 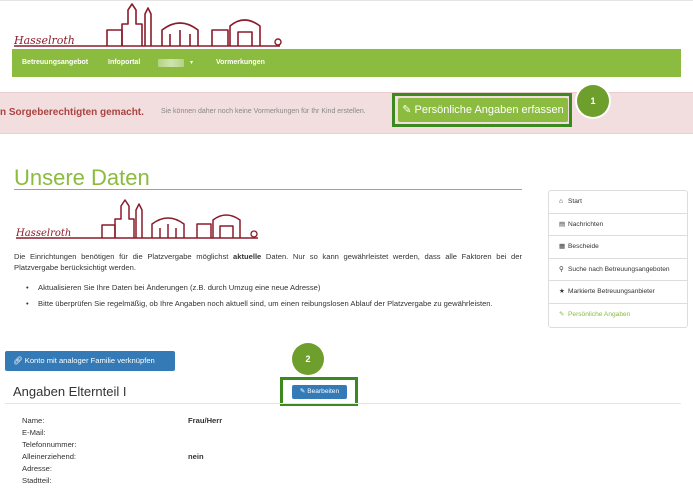 I want to click on link-family-account-label: Konto mit analoger Familie verknüpfen, so click(x=89, y=360).